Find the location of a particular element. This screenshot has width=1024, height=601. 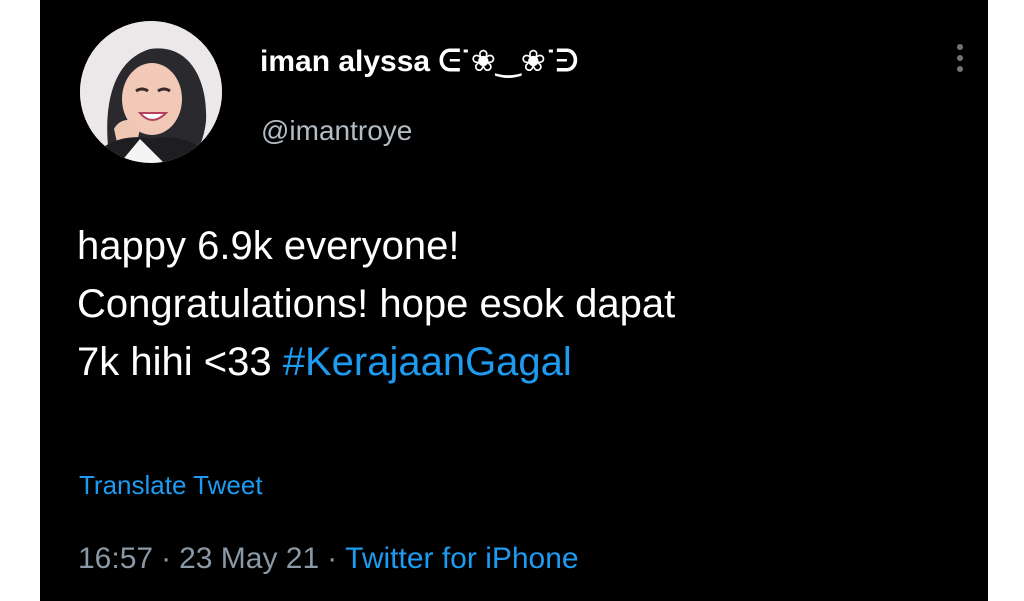

avatar is located at coordinates (151, 92).